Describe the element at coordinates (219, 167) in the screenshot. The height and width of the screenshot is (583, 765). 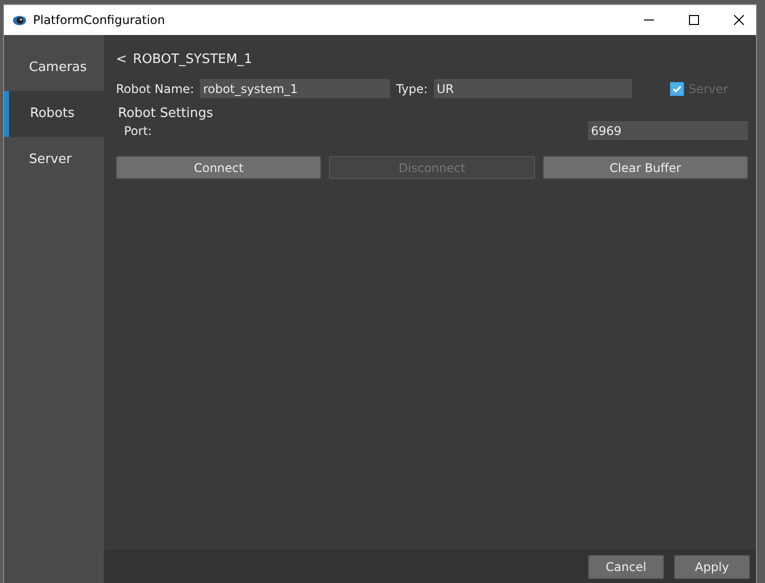
I see `action-button: Connect` at that location.